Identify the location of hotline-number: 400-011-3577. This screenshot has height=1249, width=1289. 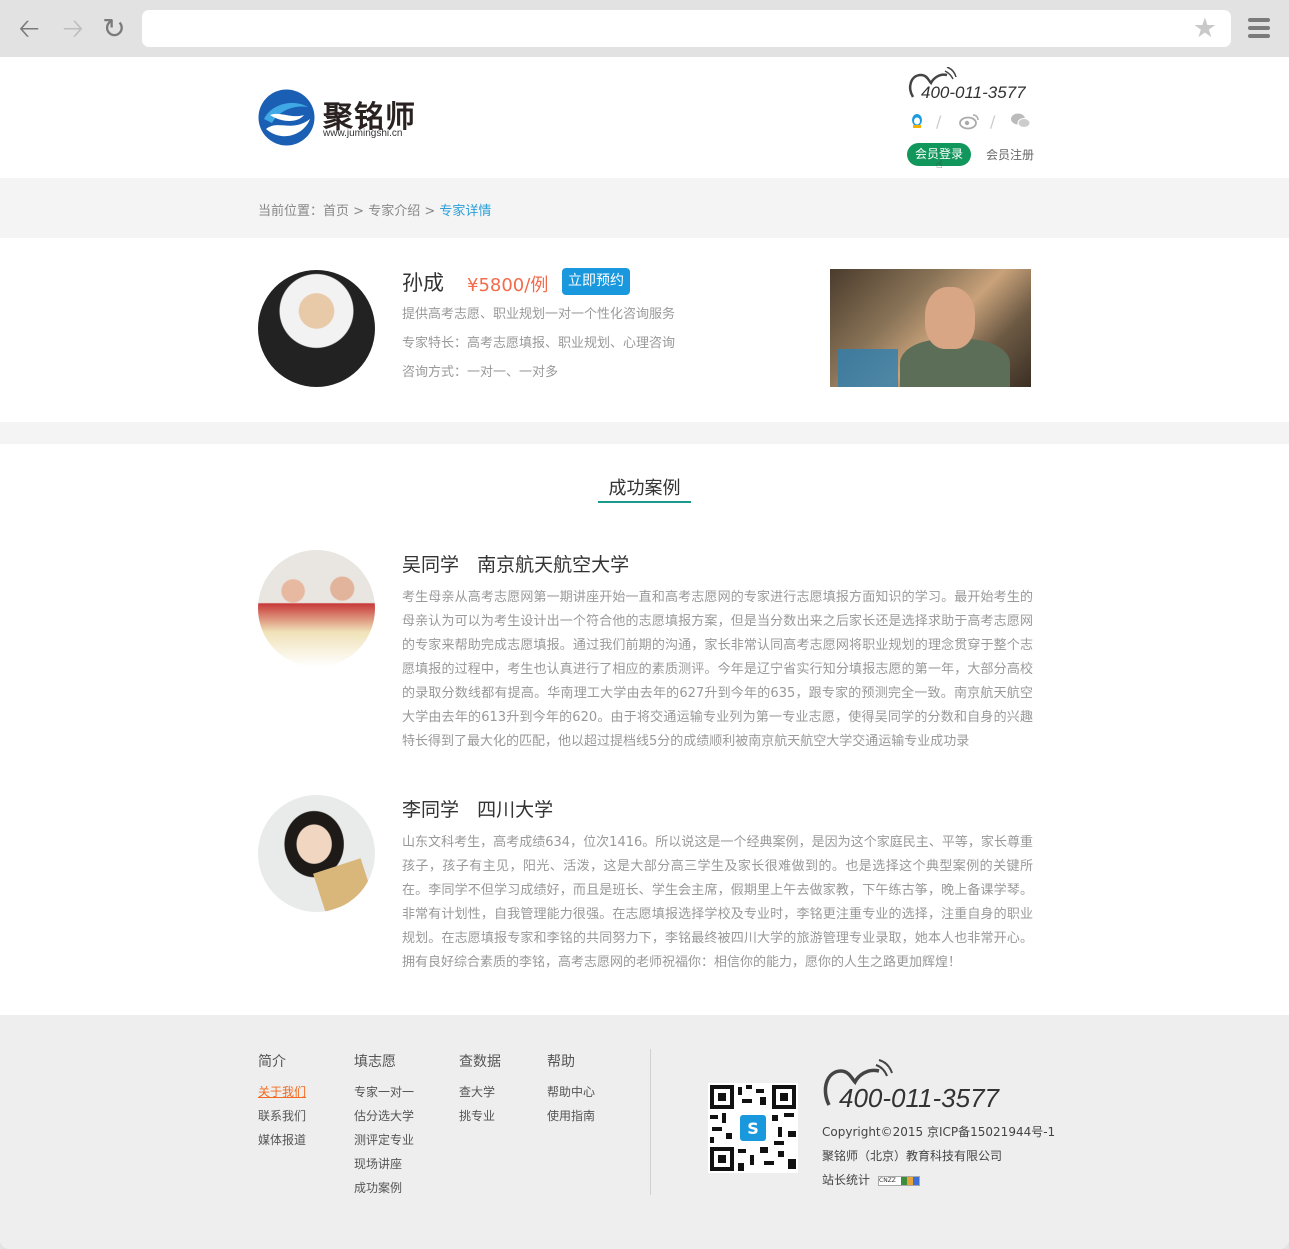
(973, 92).